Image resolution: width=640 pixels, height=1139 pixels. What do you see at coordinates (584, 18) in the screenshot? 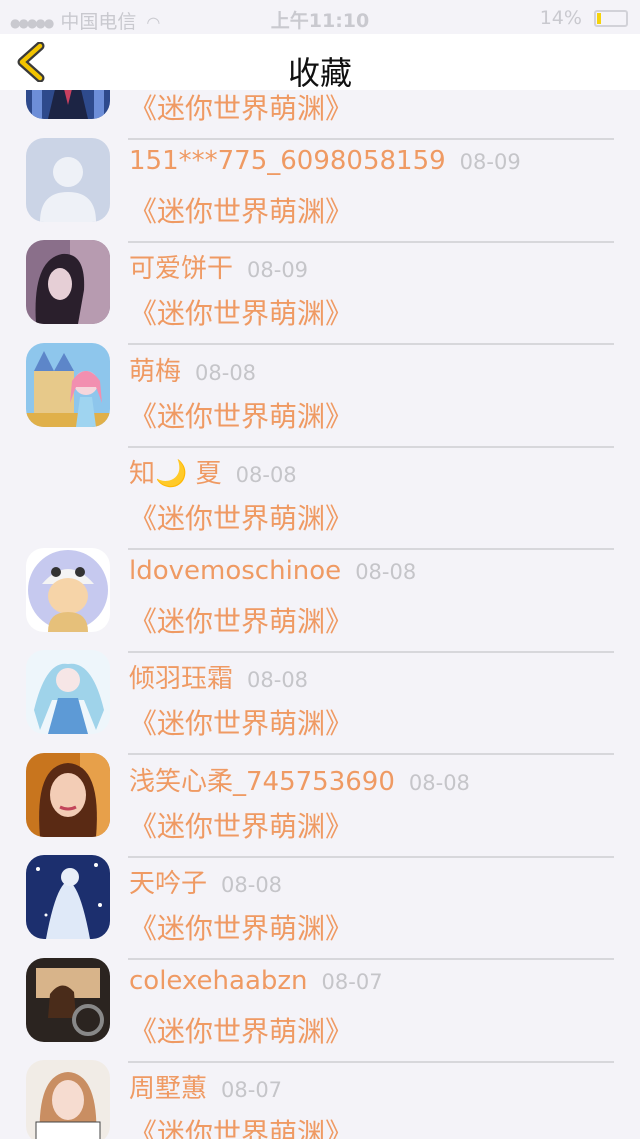
I see `status-right: 14%` at bounding box center [584, 18].